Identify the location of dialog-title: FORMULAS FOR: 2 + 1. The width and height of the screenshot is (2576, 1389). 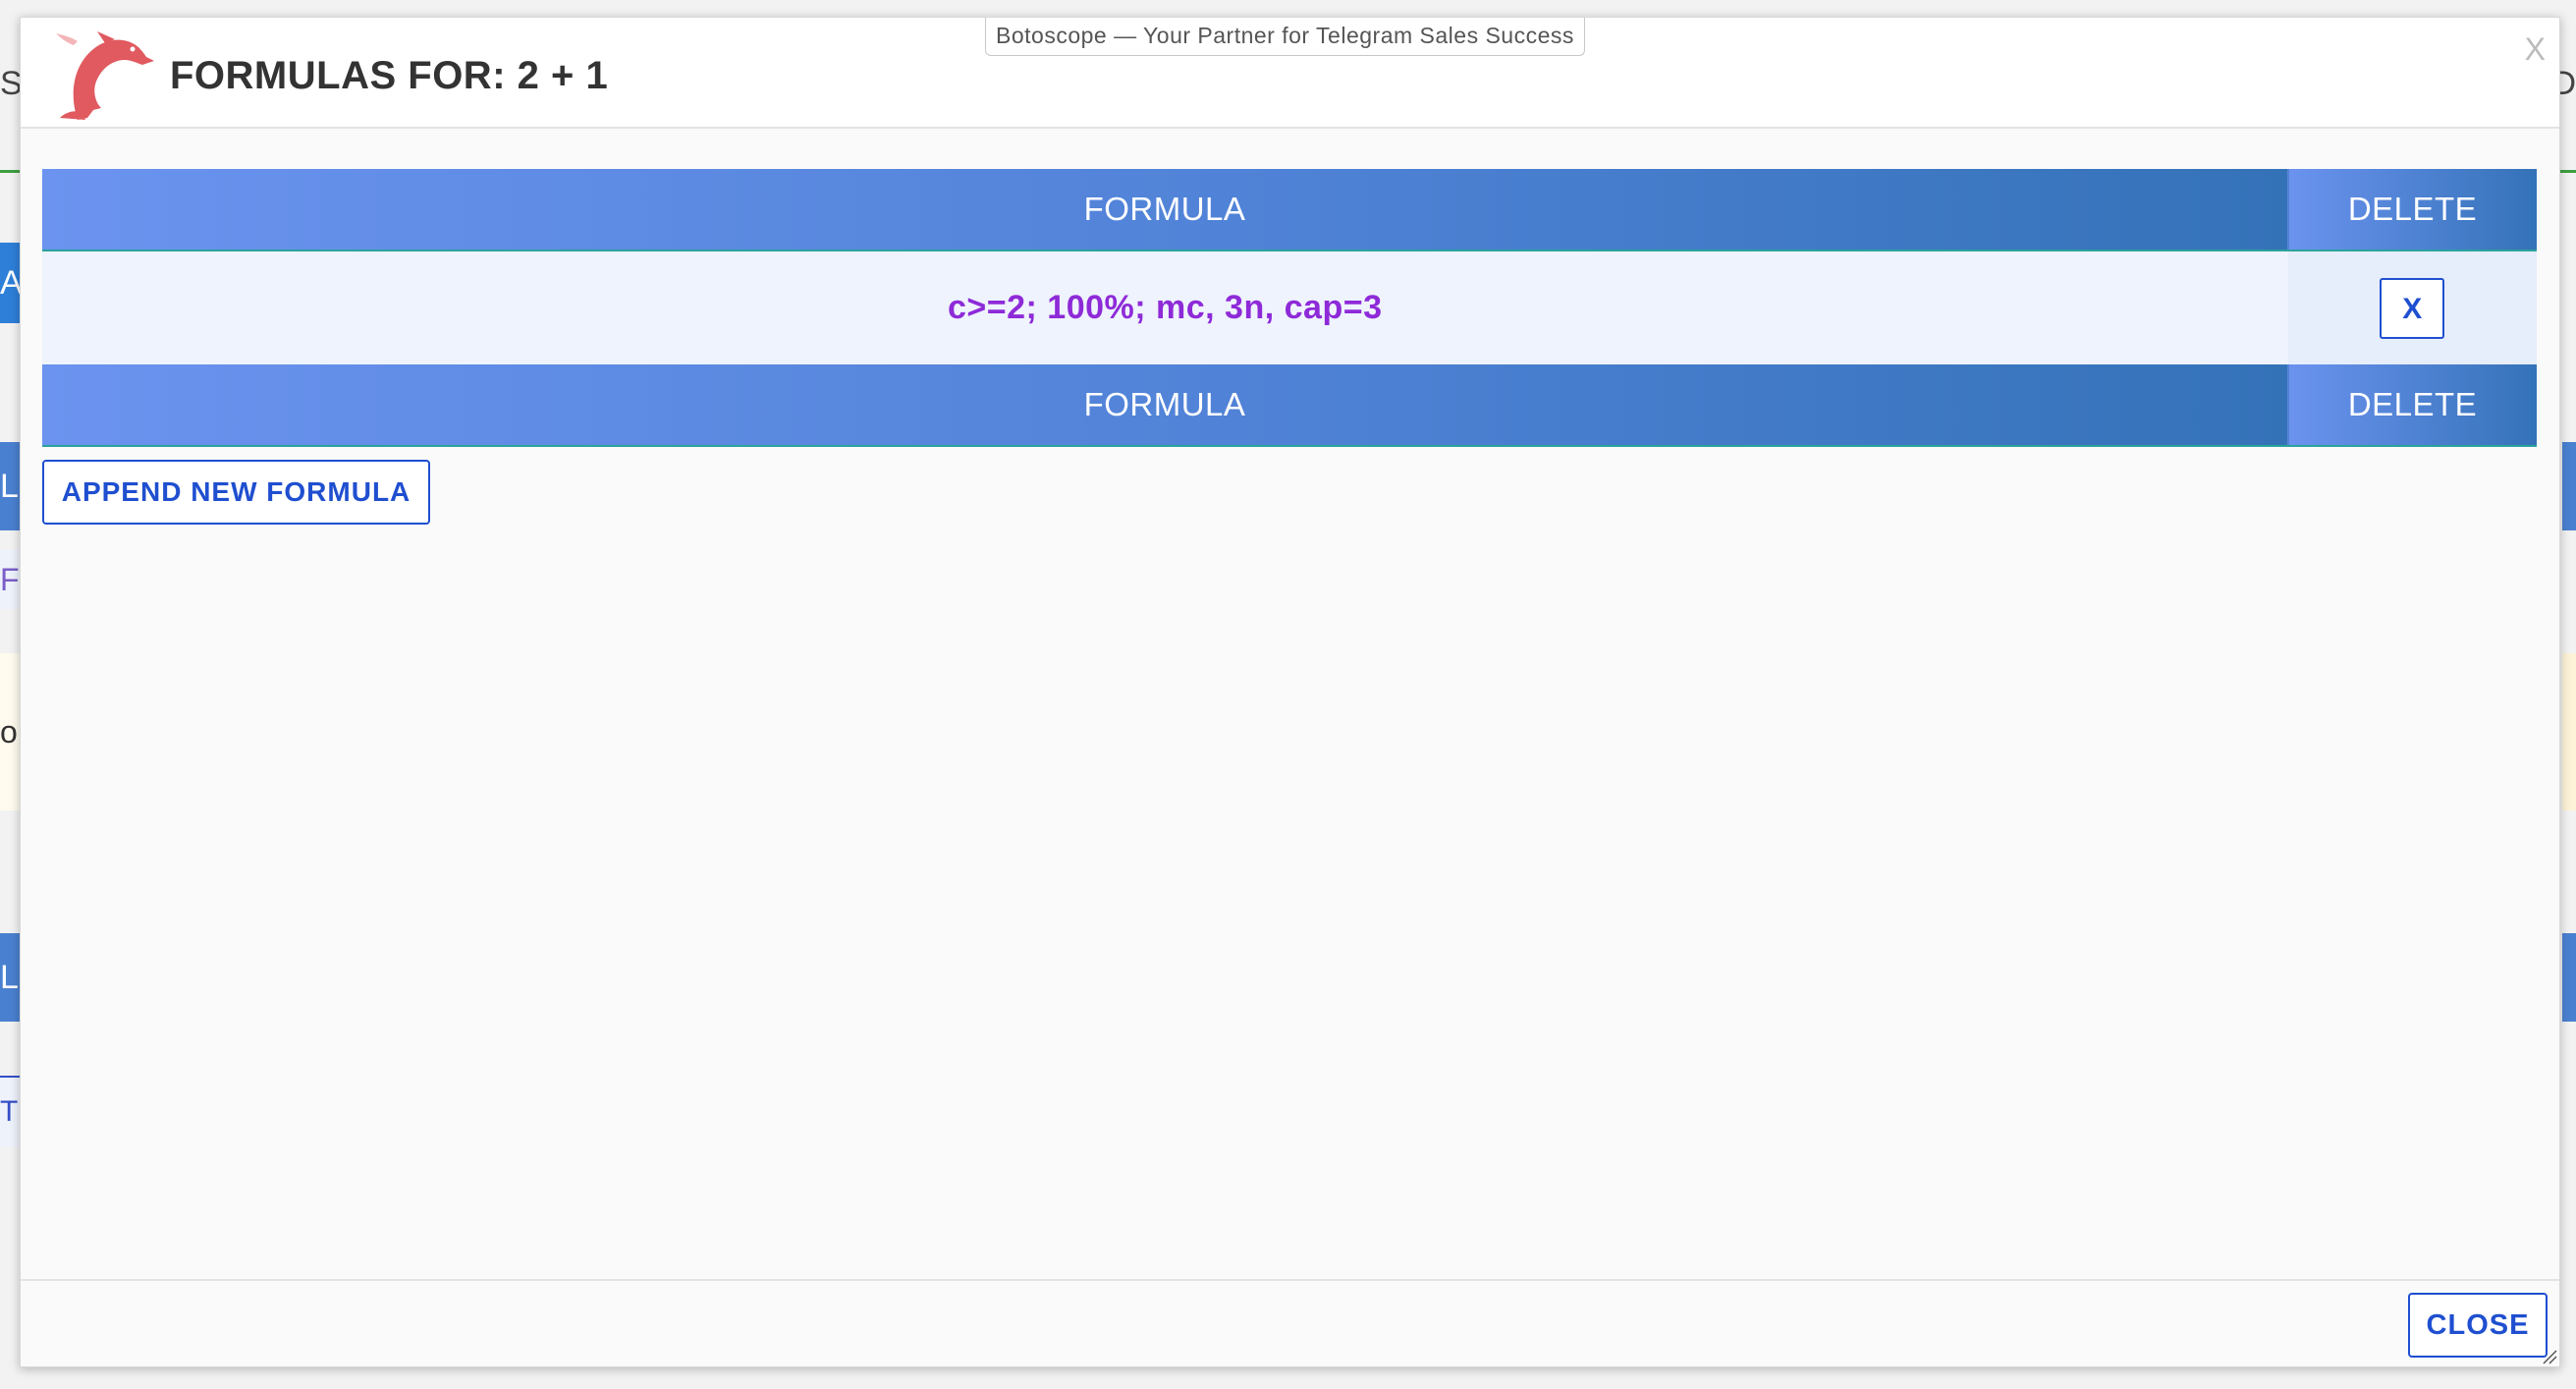
(390, 75).